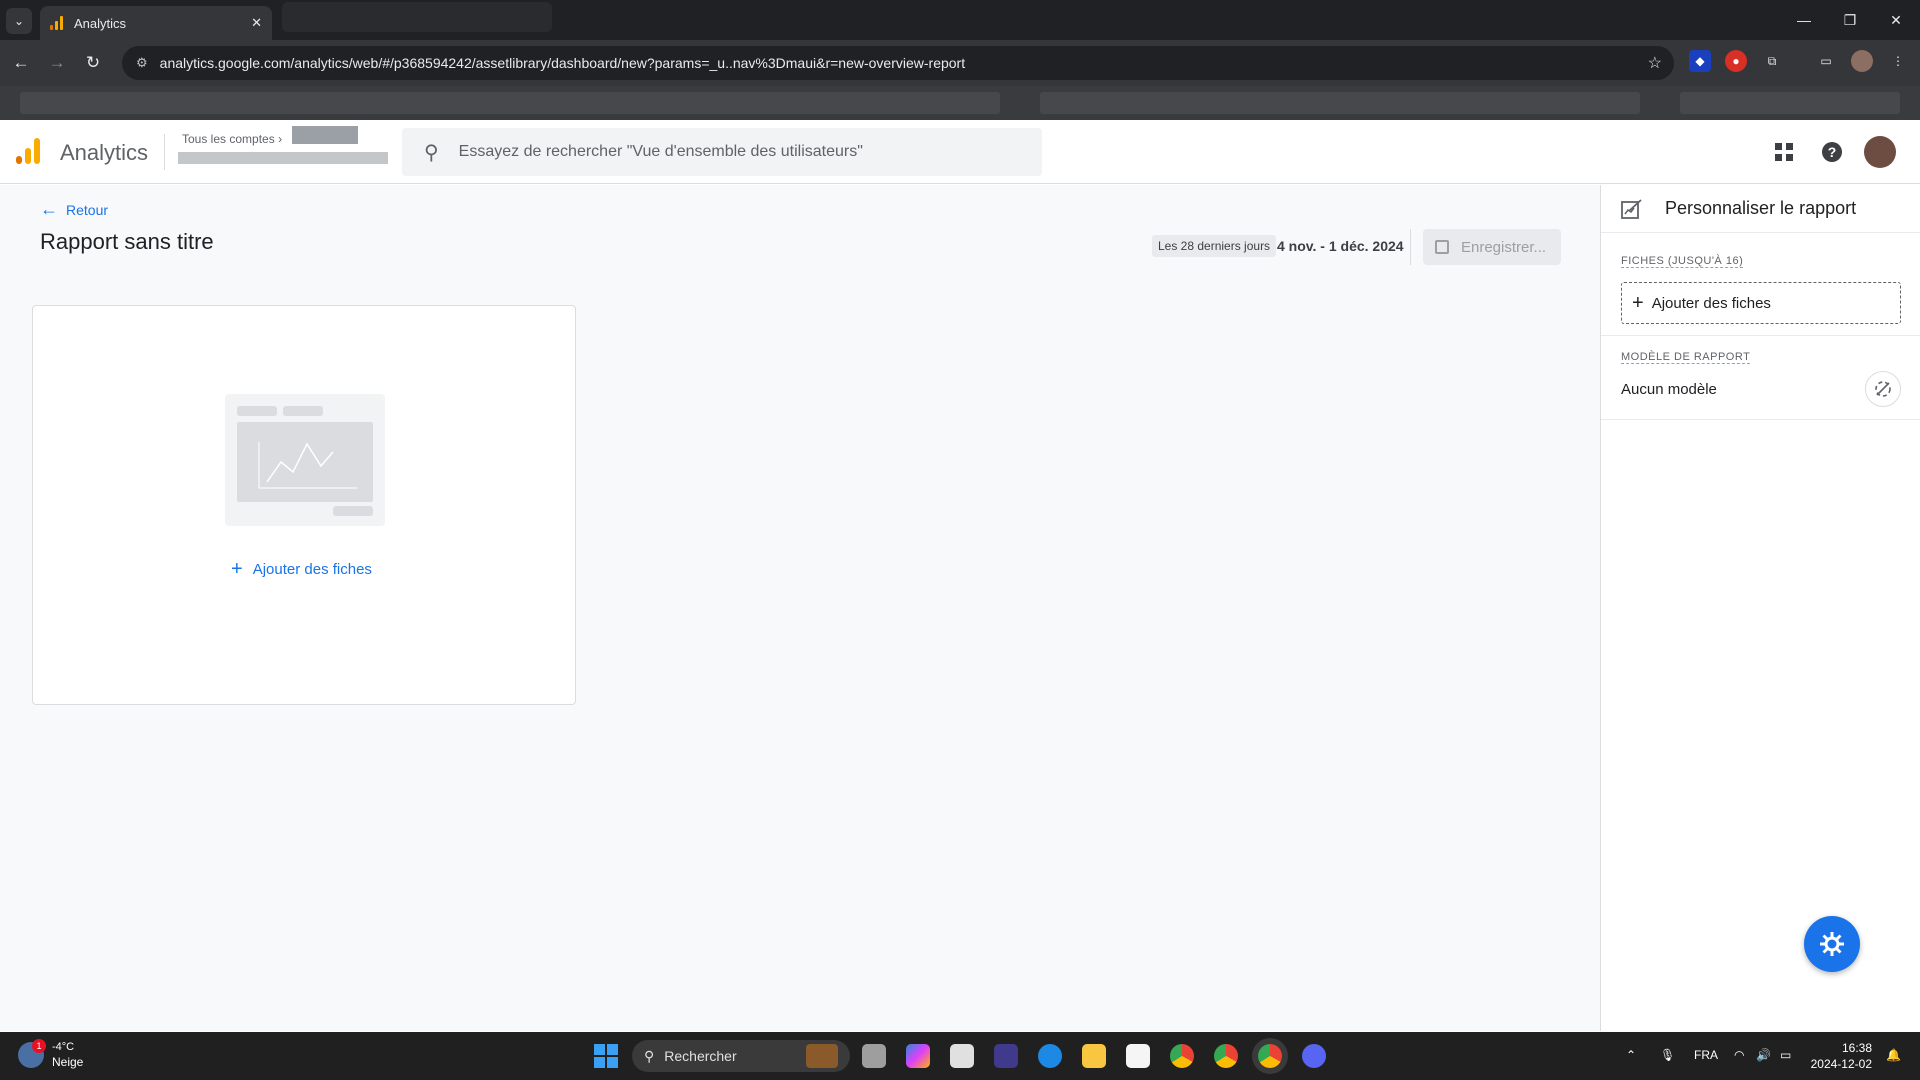  I want to click on minimize-button: —, so click(1804, 20).